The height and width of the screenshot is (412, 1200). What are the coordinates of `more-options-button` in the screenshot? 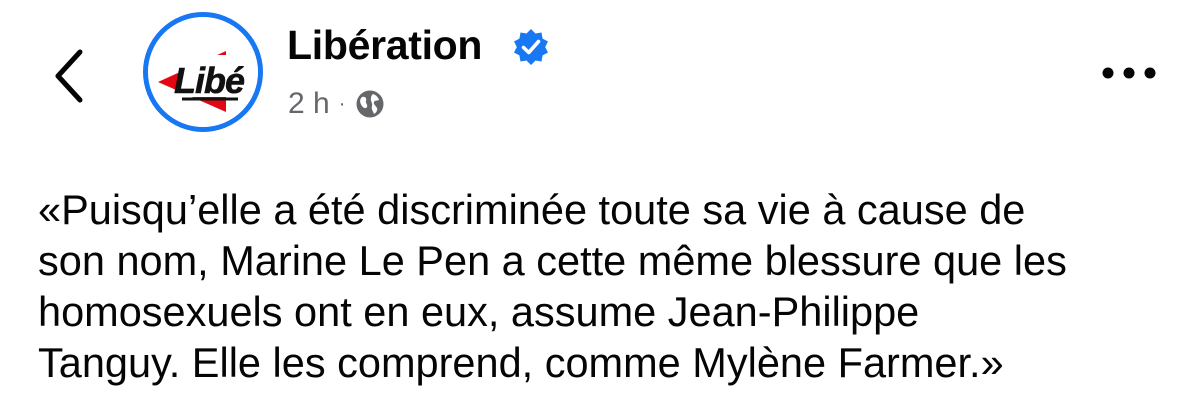 It's located at (1129, 73).